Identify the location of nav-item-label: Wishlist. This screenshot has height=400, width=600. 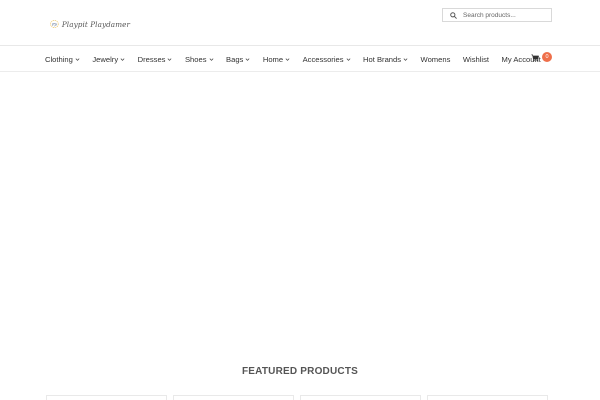
(476, 59).